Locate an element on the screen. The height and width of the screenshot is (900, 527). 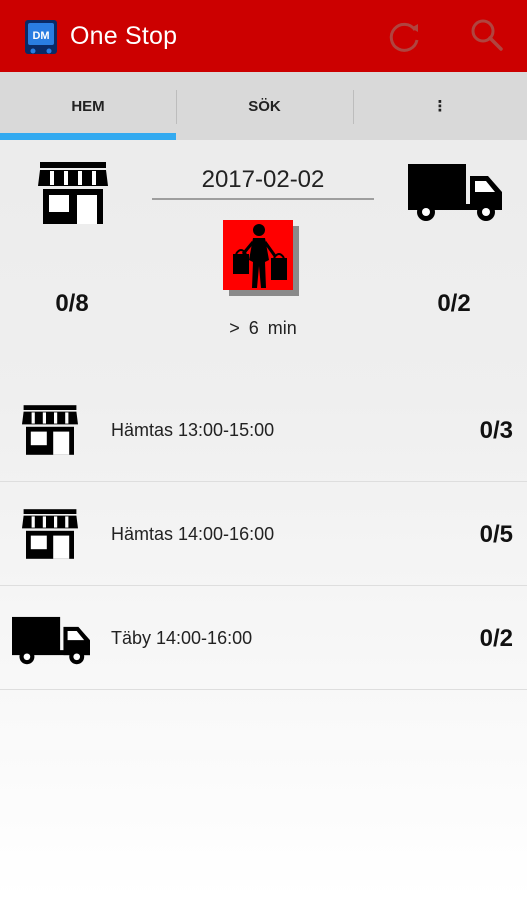
shopper-icon is located at coordinates (260, 256).